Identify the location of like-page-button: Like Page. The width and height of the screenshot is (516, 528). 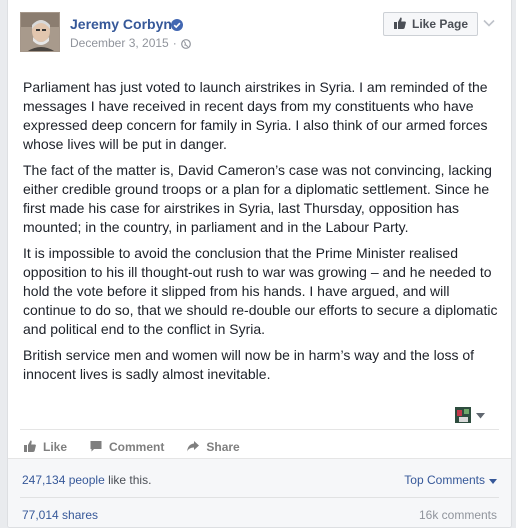
(430, 24).